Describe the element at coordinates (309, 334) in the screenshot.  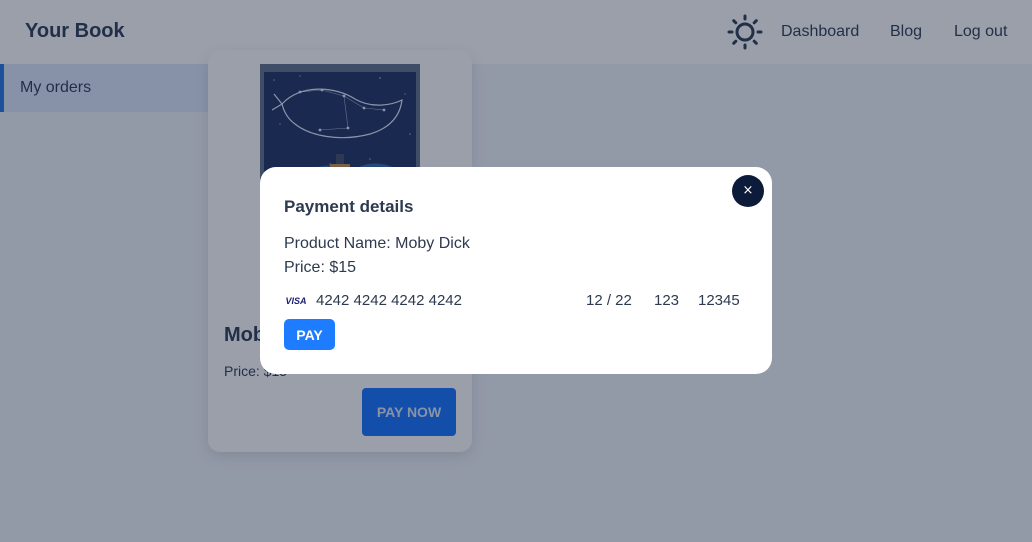
I see `pay-button: PAY` at that location.